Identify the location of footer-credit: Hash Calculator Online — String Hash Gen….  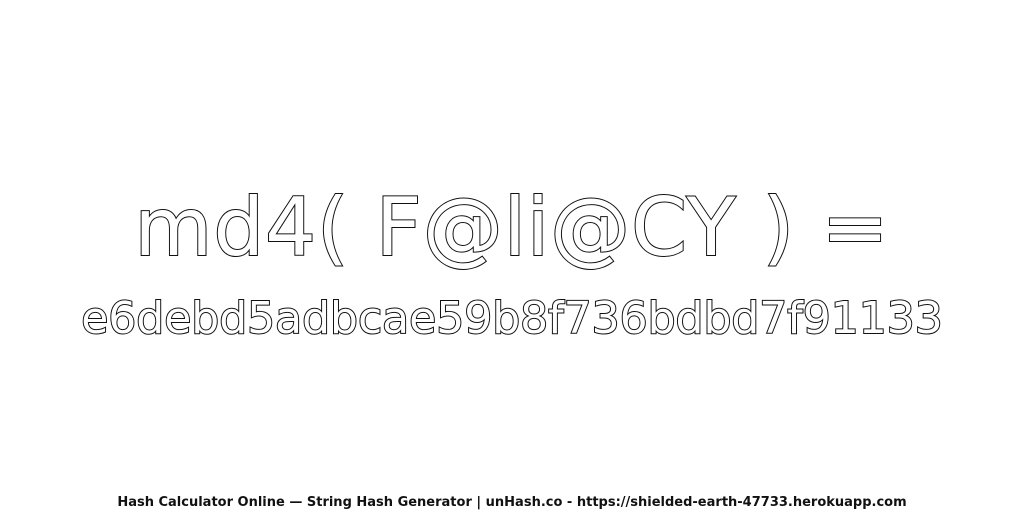
(512, 502).